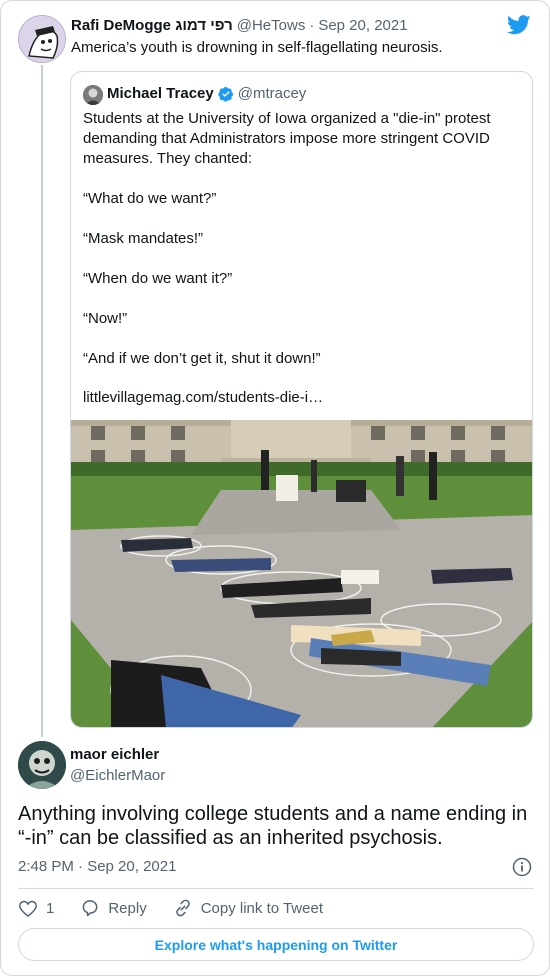 This screenshot has width=550, height=976. Describe the element at coordinates (90, 908) in the screenshot. I see `reply-icon` at that location.